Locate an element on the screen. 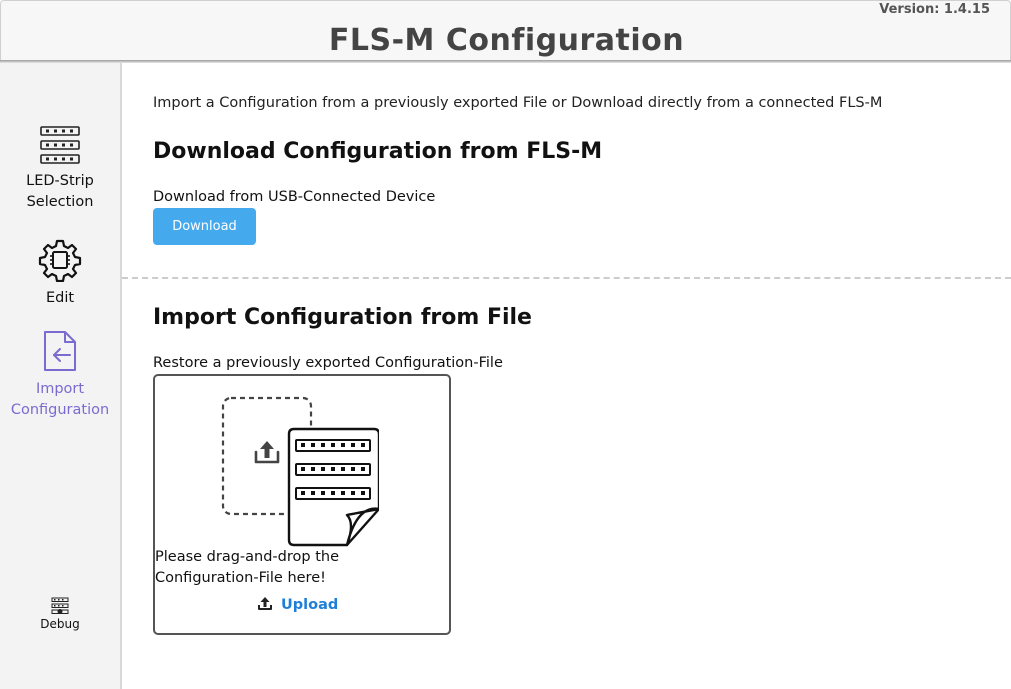 The width and height of the screenshot is (1011, 689). section-divider is located at coordinates (566, 278).